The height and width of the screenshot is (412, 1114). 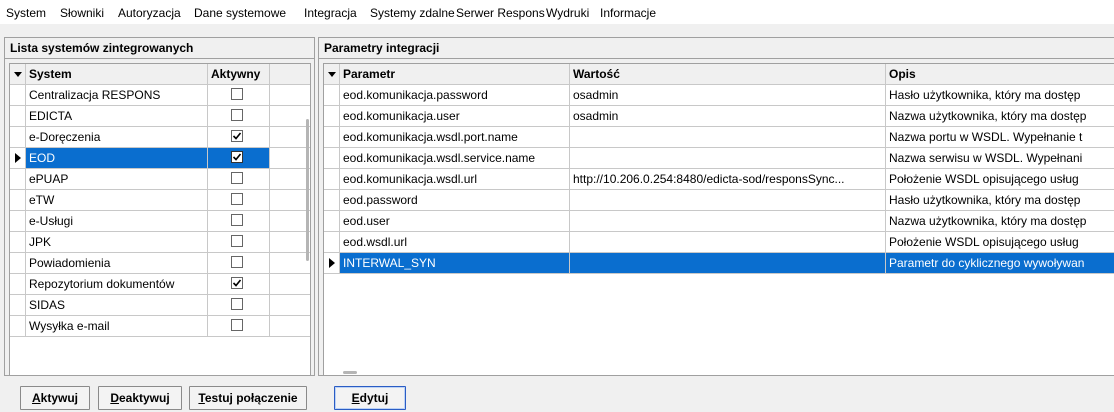 What do you see at coordinates (117, 242) in the screenshot?
I see `system-name-cell: JPK` at bounding box center [117, 242].